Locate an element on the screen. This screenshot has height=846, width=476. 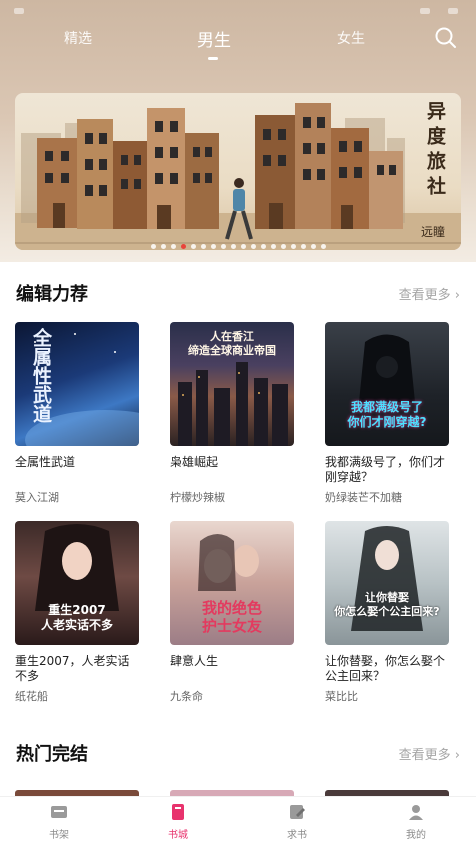
book-cover: 全属性武道 is located at coordinates (77, 384).